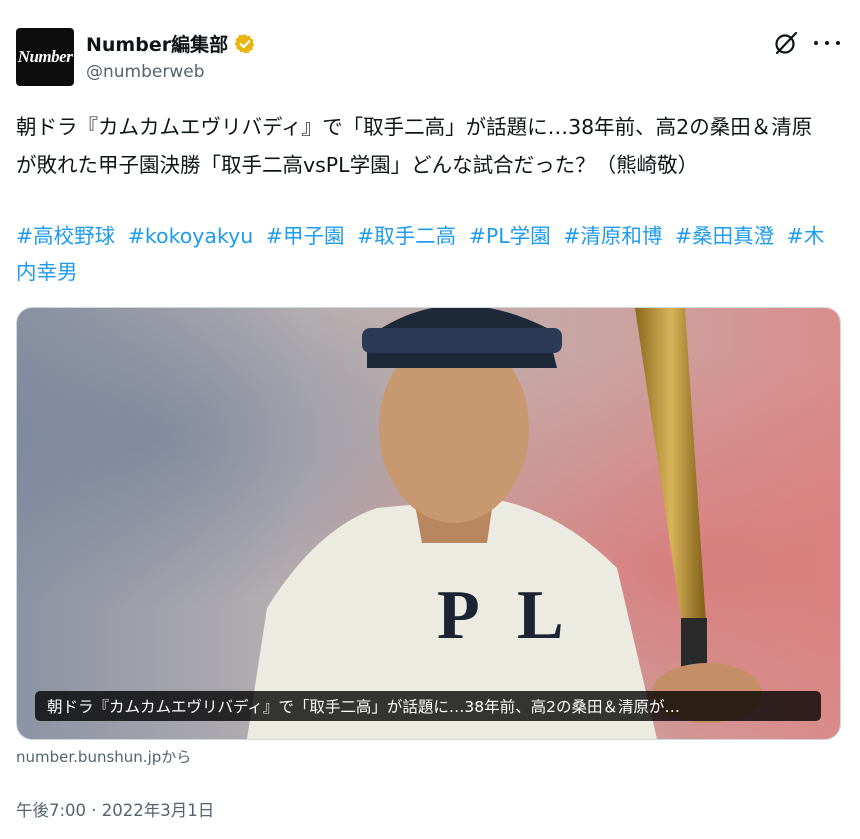  I want to click on svg-text: P, so click(458, 615).